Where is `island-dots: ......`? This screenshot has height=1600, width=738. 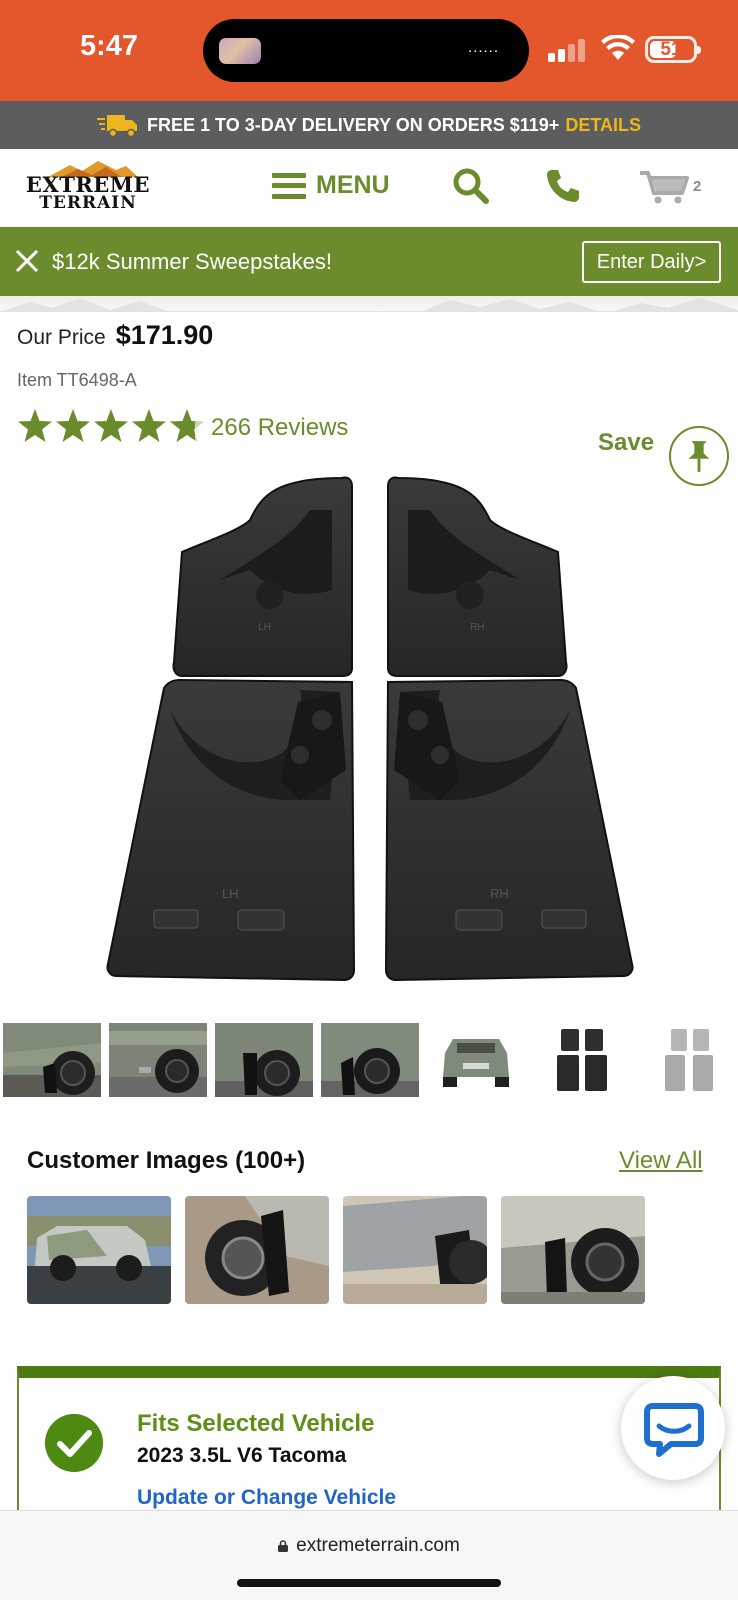 island-dots: ...... is located at coordinates (483, 47).